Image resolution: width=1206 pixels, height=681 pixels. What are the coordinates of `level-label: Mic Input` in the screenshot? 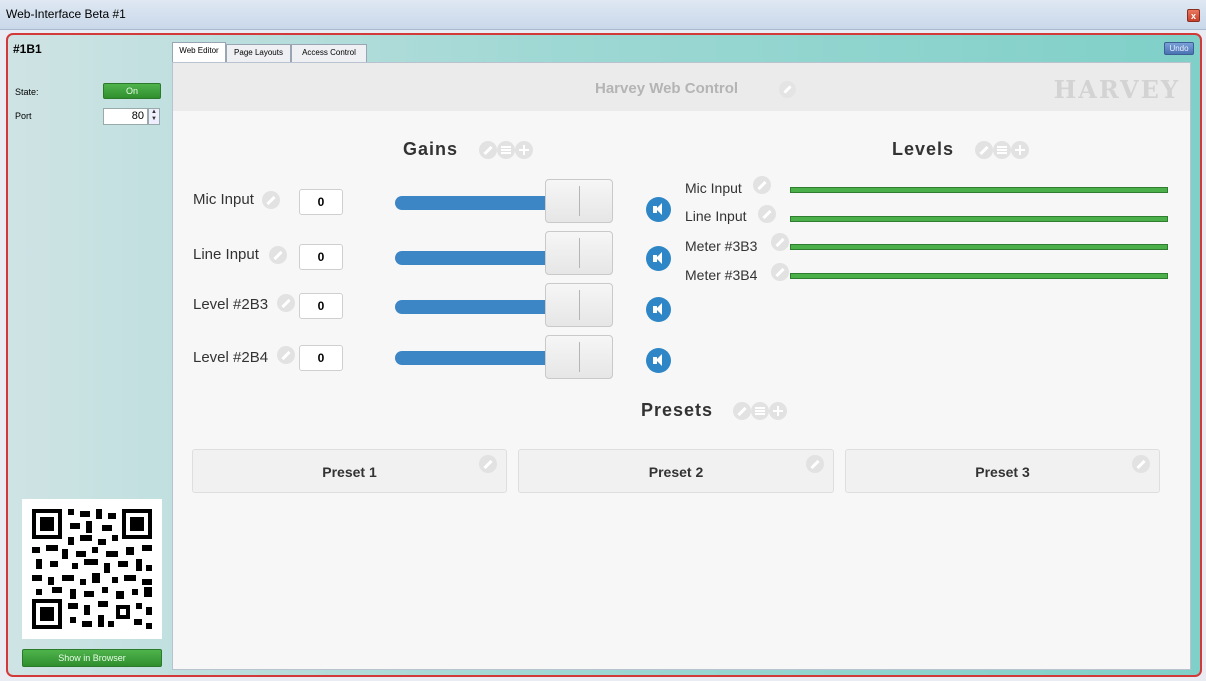 It's located at (713, 188).